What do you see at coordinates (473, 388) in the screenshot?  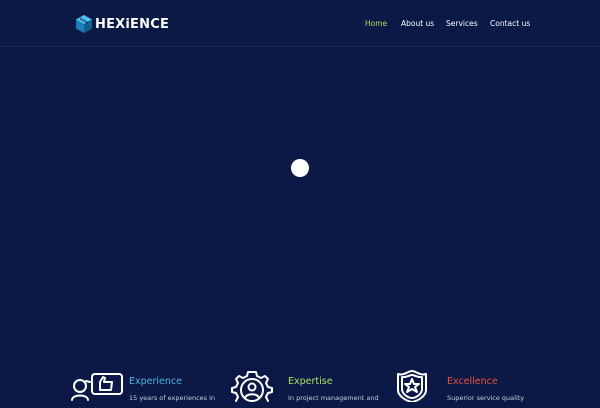 I see `feature-excellence: Excellence Superior service quality` at bounding box center [473, 388].